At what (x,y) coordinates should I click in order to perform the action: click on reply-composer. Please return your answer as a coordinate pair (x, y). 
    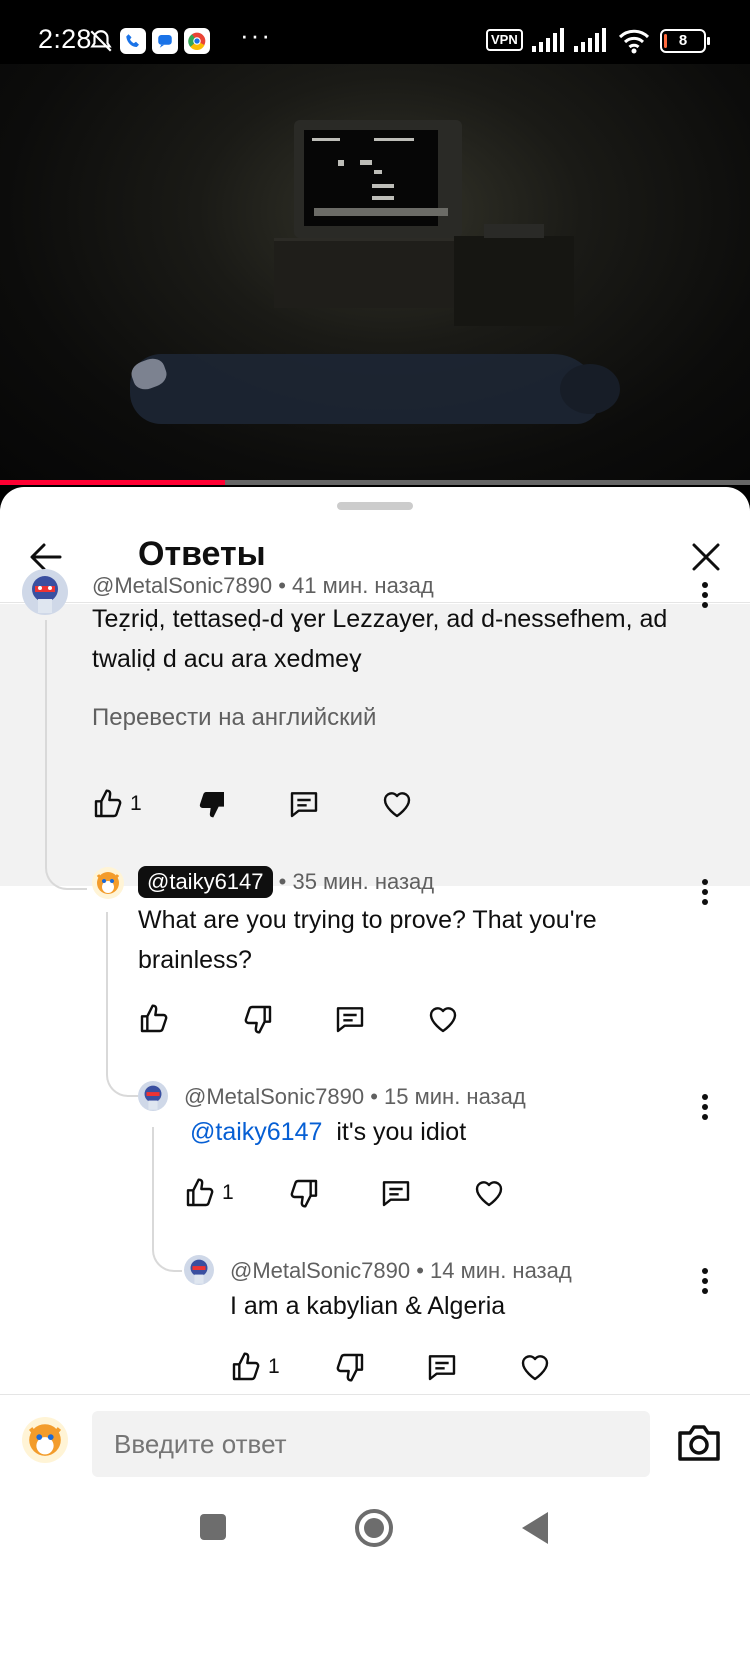
    Looking at the image, I should click on (375, 1444).